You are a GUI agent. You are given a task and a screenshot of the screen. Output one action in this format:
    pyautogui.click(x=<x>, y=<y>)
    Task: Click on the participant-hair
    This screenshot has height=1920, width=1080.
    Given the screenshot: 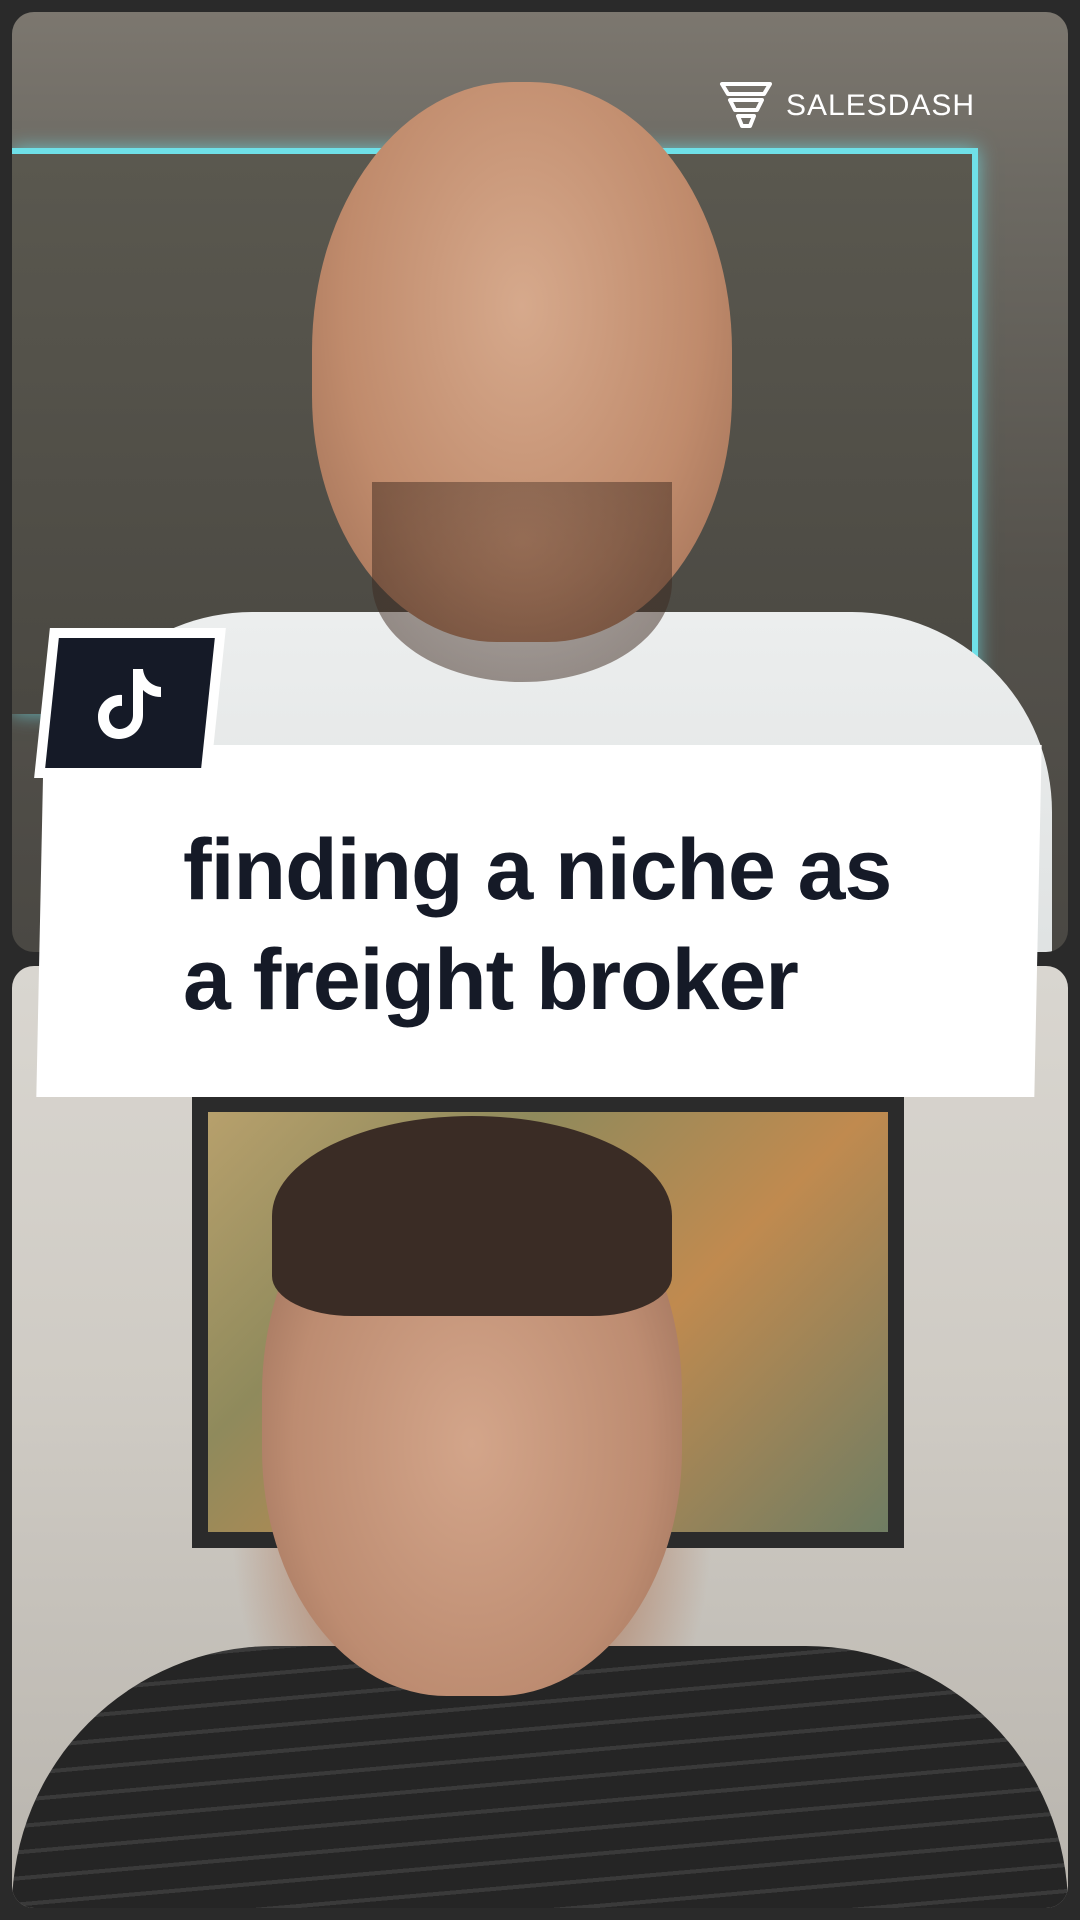 What is the action you would take?
    pyautogui.click(x=472, y=1216)
    